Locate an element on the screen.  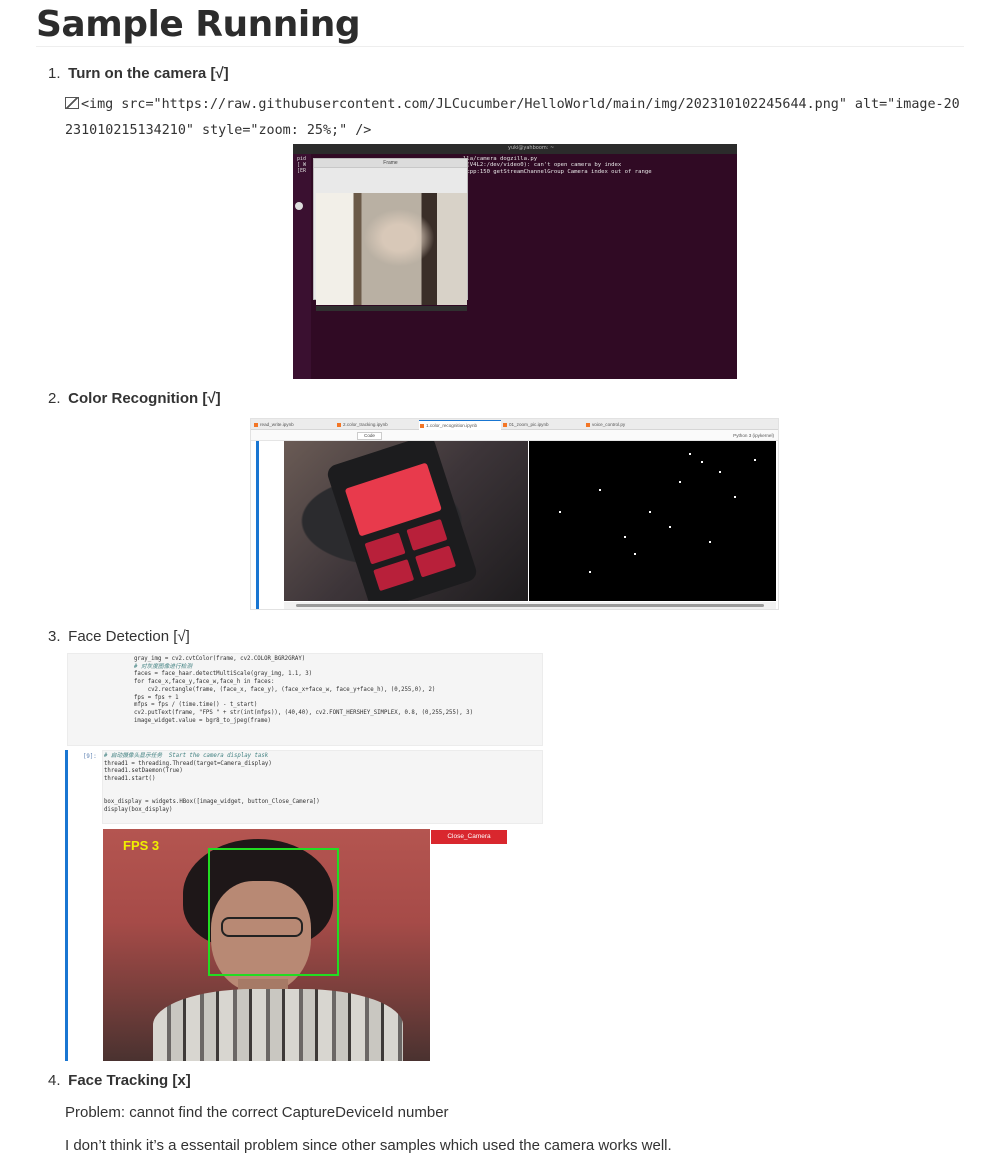
page-title: Sample Running is located at coordinates (198, 24).